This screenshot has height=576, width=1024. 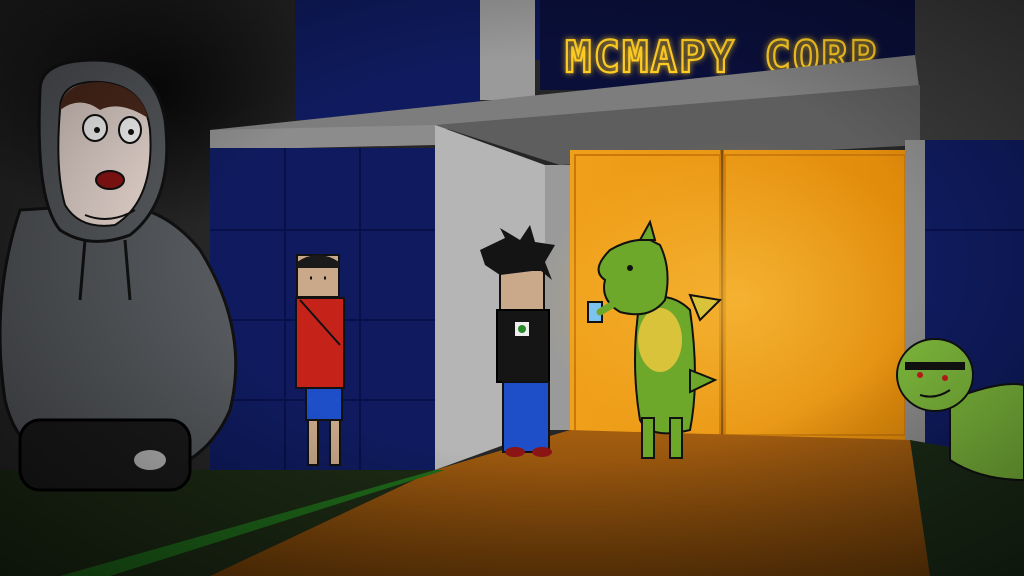 What do you see at coordinates (387, 60) in the screenshot?
I see `upper-glass-panel-left` at bounding box center [387, 60].